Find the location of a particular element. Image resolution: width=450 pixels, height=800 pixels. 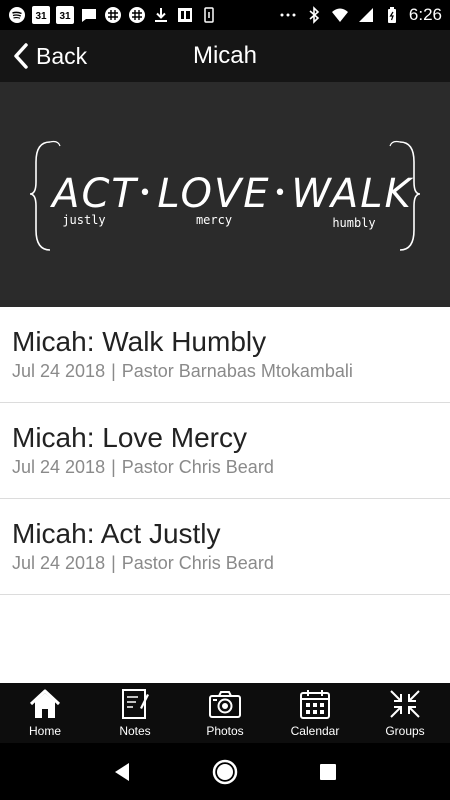

more-icon is located at coordinates (288, 15).